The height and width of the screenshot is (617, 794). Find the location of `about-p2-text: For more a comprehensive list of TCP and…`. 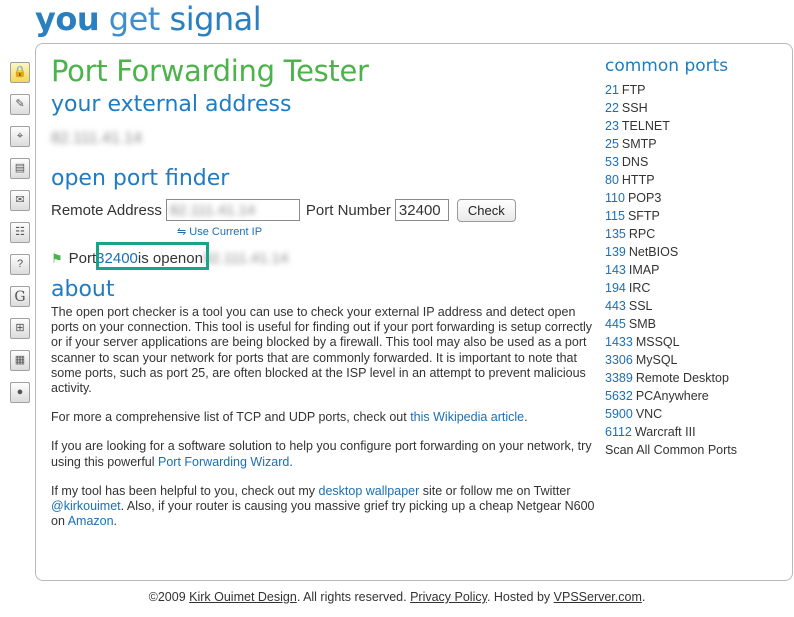

about-p2-text: For more a comprehensive list of TCP and… is located at coordinates (231, 417).